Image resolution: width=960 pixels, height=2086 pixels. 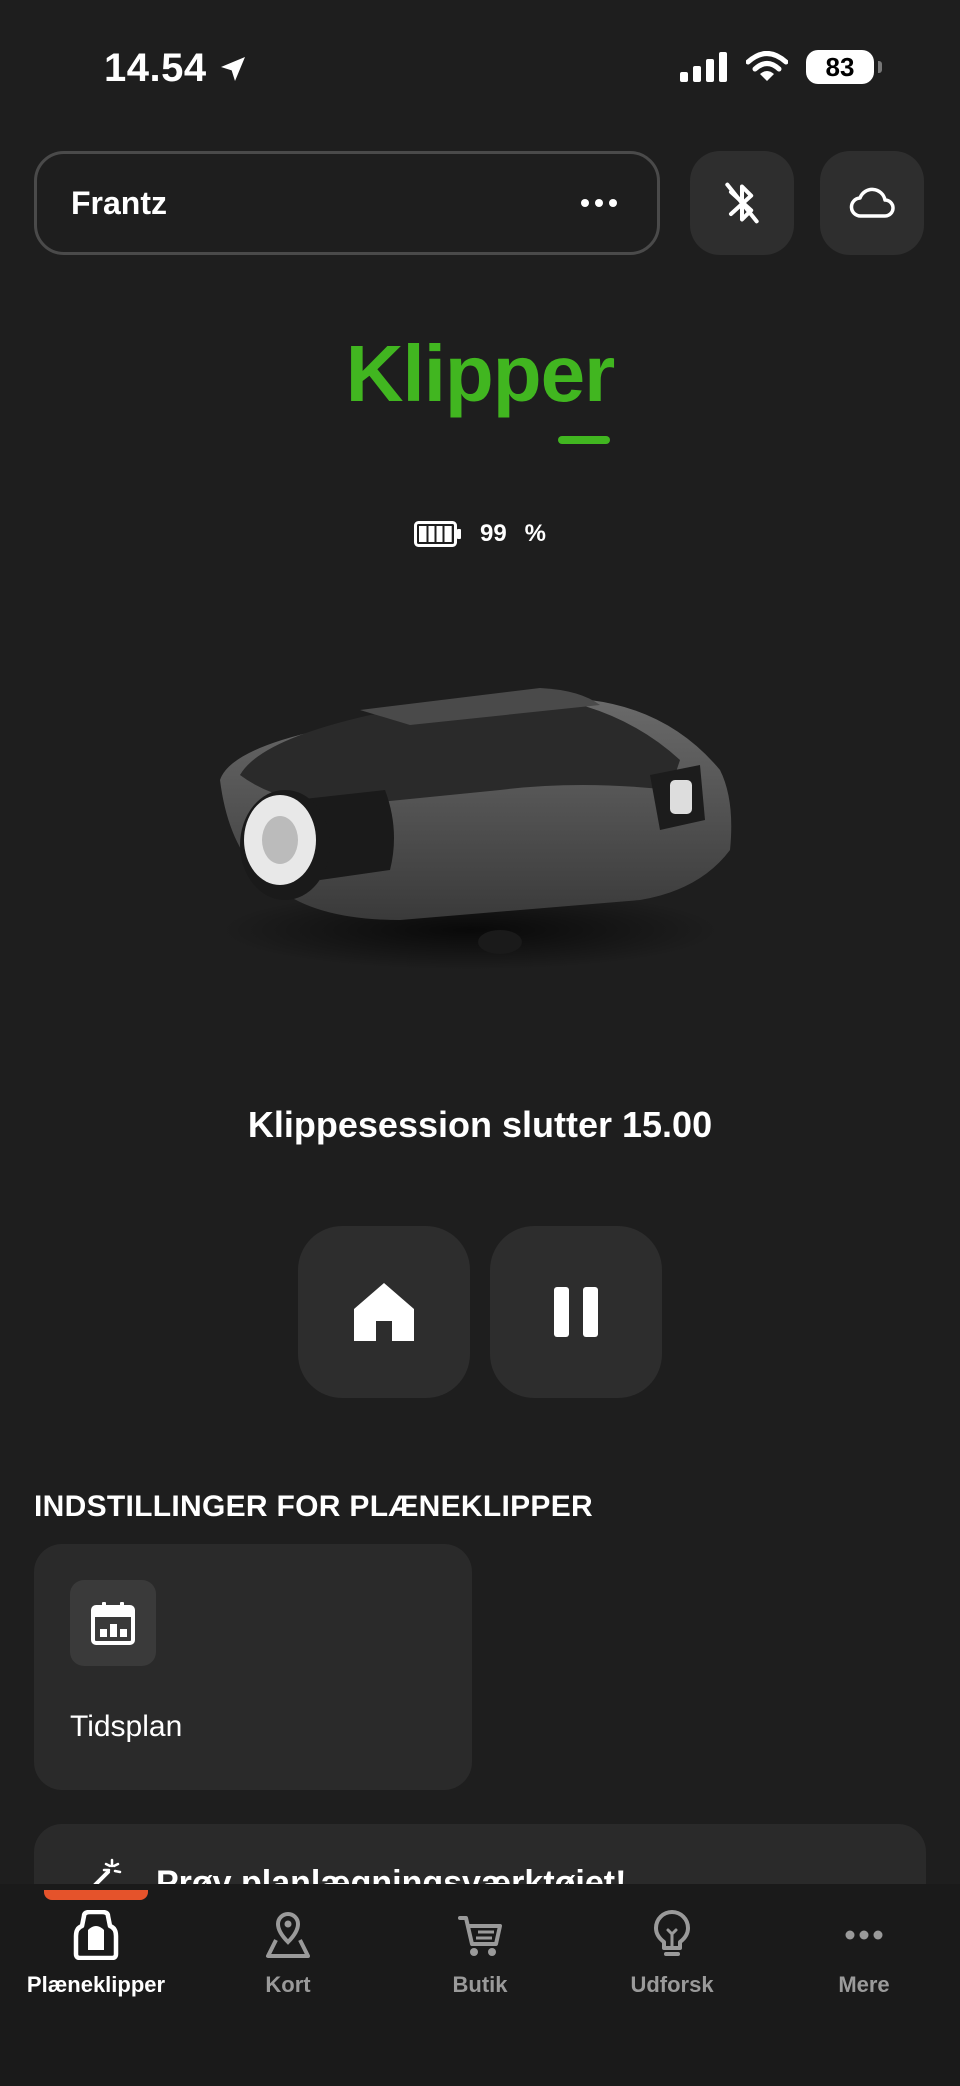 I want to click on park-home-button, so click(x=384, y=1312).